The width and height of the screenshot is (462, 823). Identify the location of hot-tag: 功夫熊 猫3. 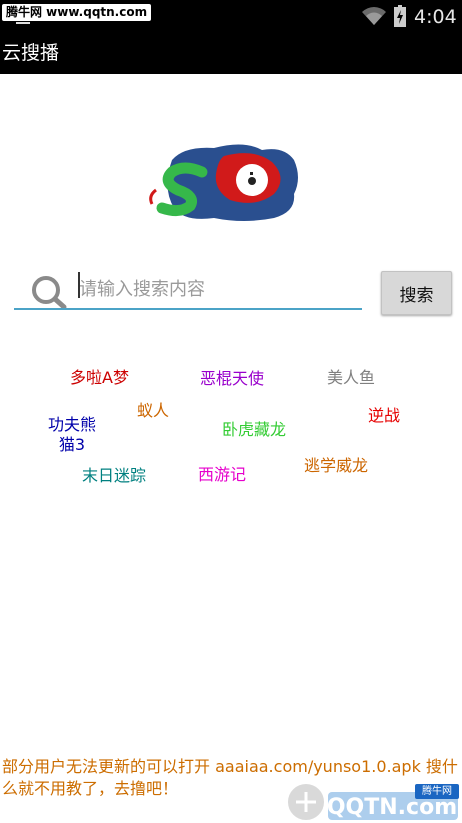
(72, 435).